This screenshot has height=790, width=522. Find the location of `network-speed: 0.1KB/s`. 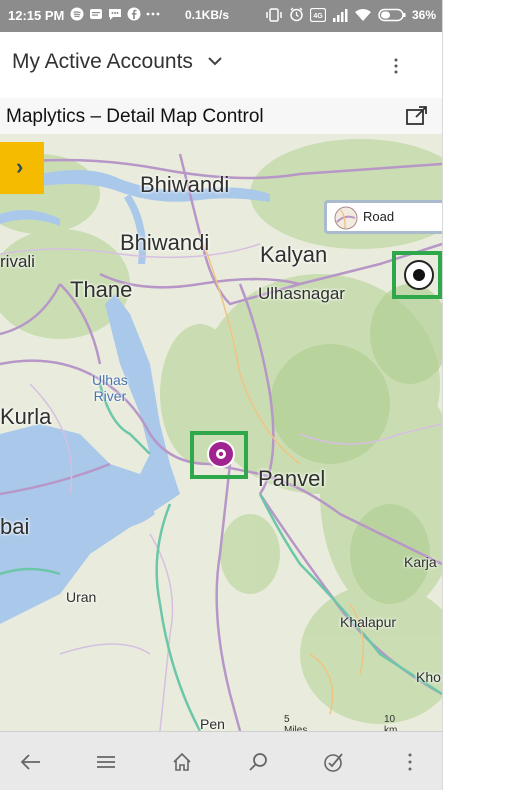

network-speed: 0.1KB/s is located at coordinates (207, 15).